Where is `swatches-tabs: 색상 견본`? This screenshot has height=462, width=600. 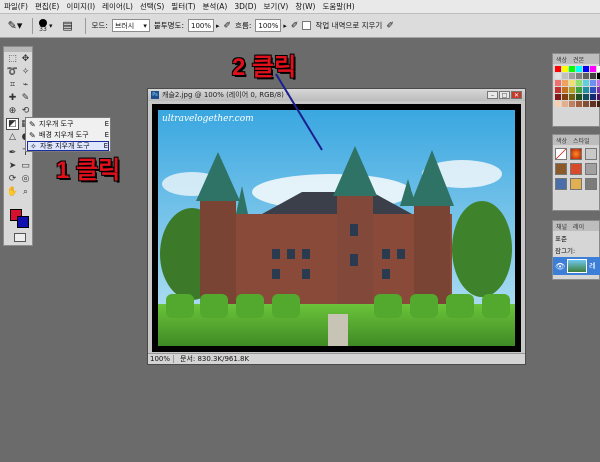 swatches-tabs: 색상 견본 is located at coordinates (576, 59).